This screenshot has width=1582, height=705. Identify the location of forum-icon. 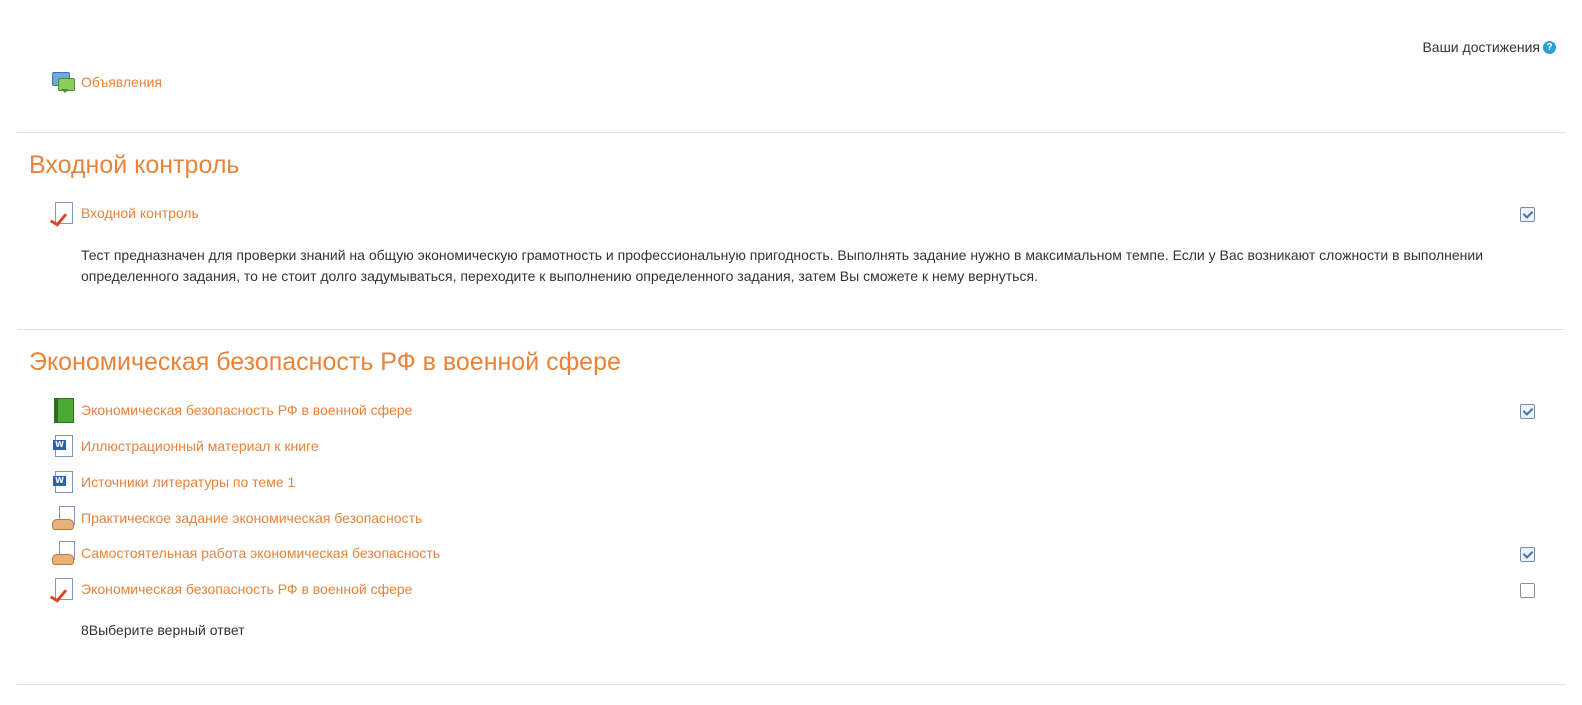
(63, 82).